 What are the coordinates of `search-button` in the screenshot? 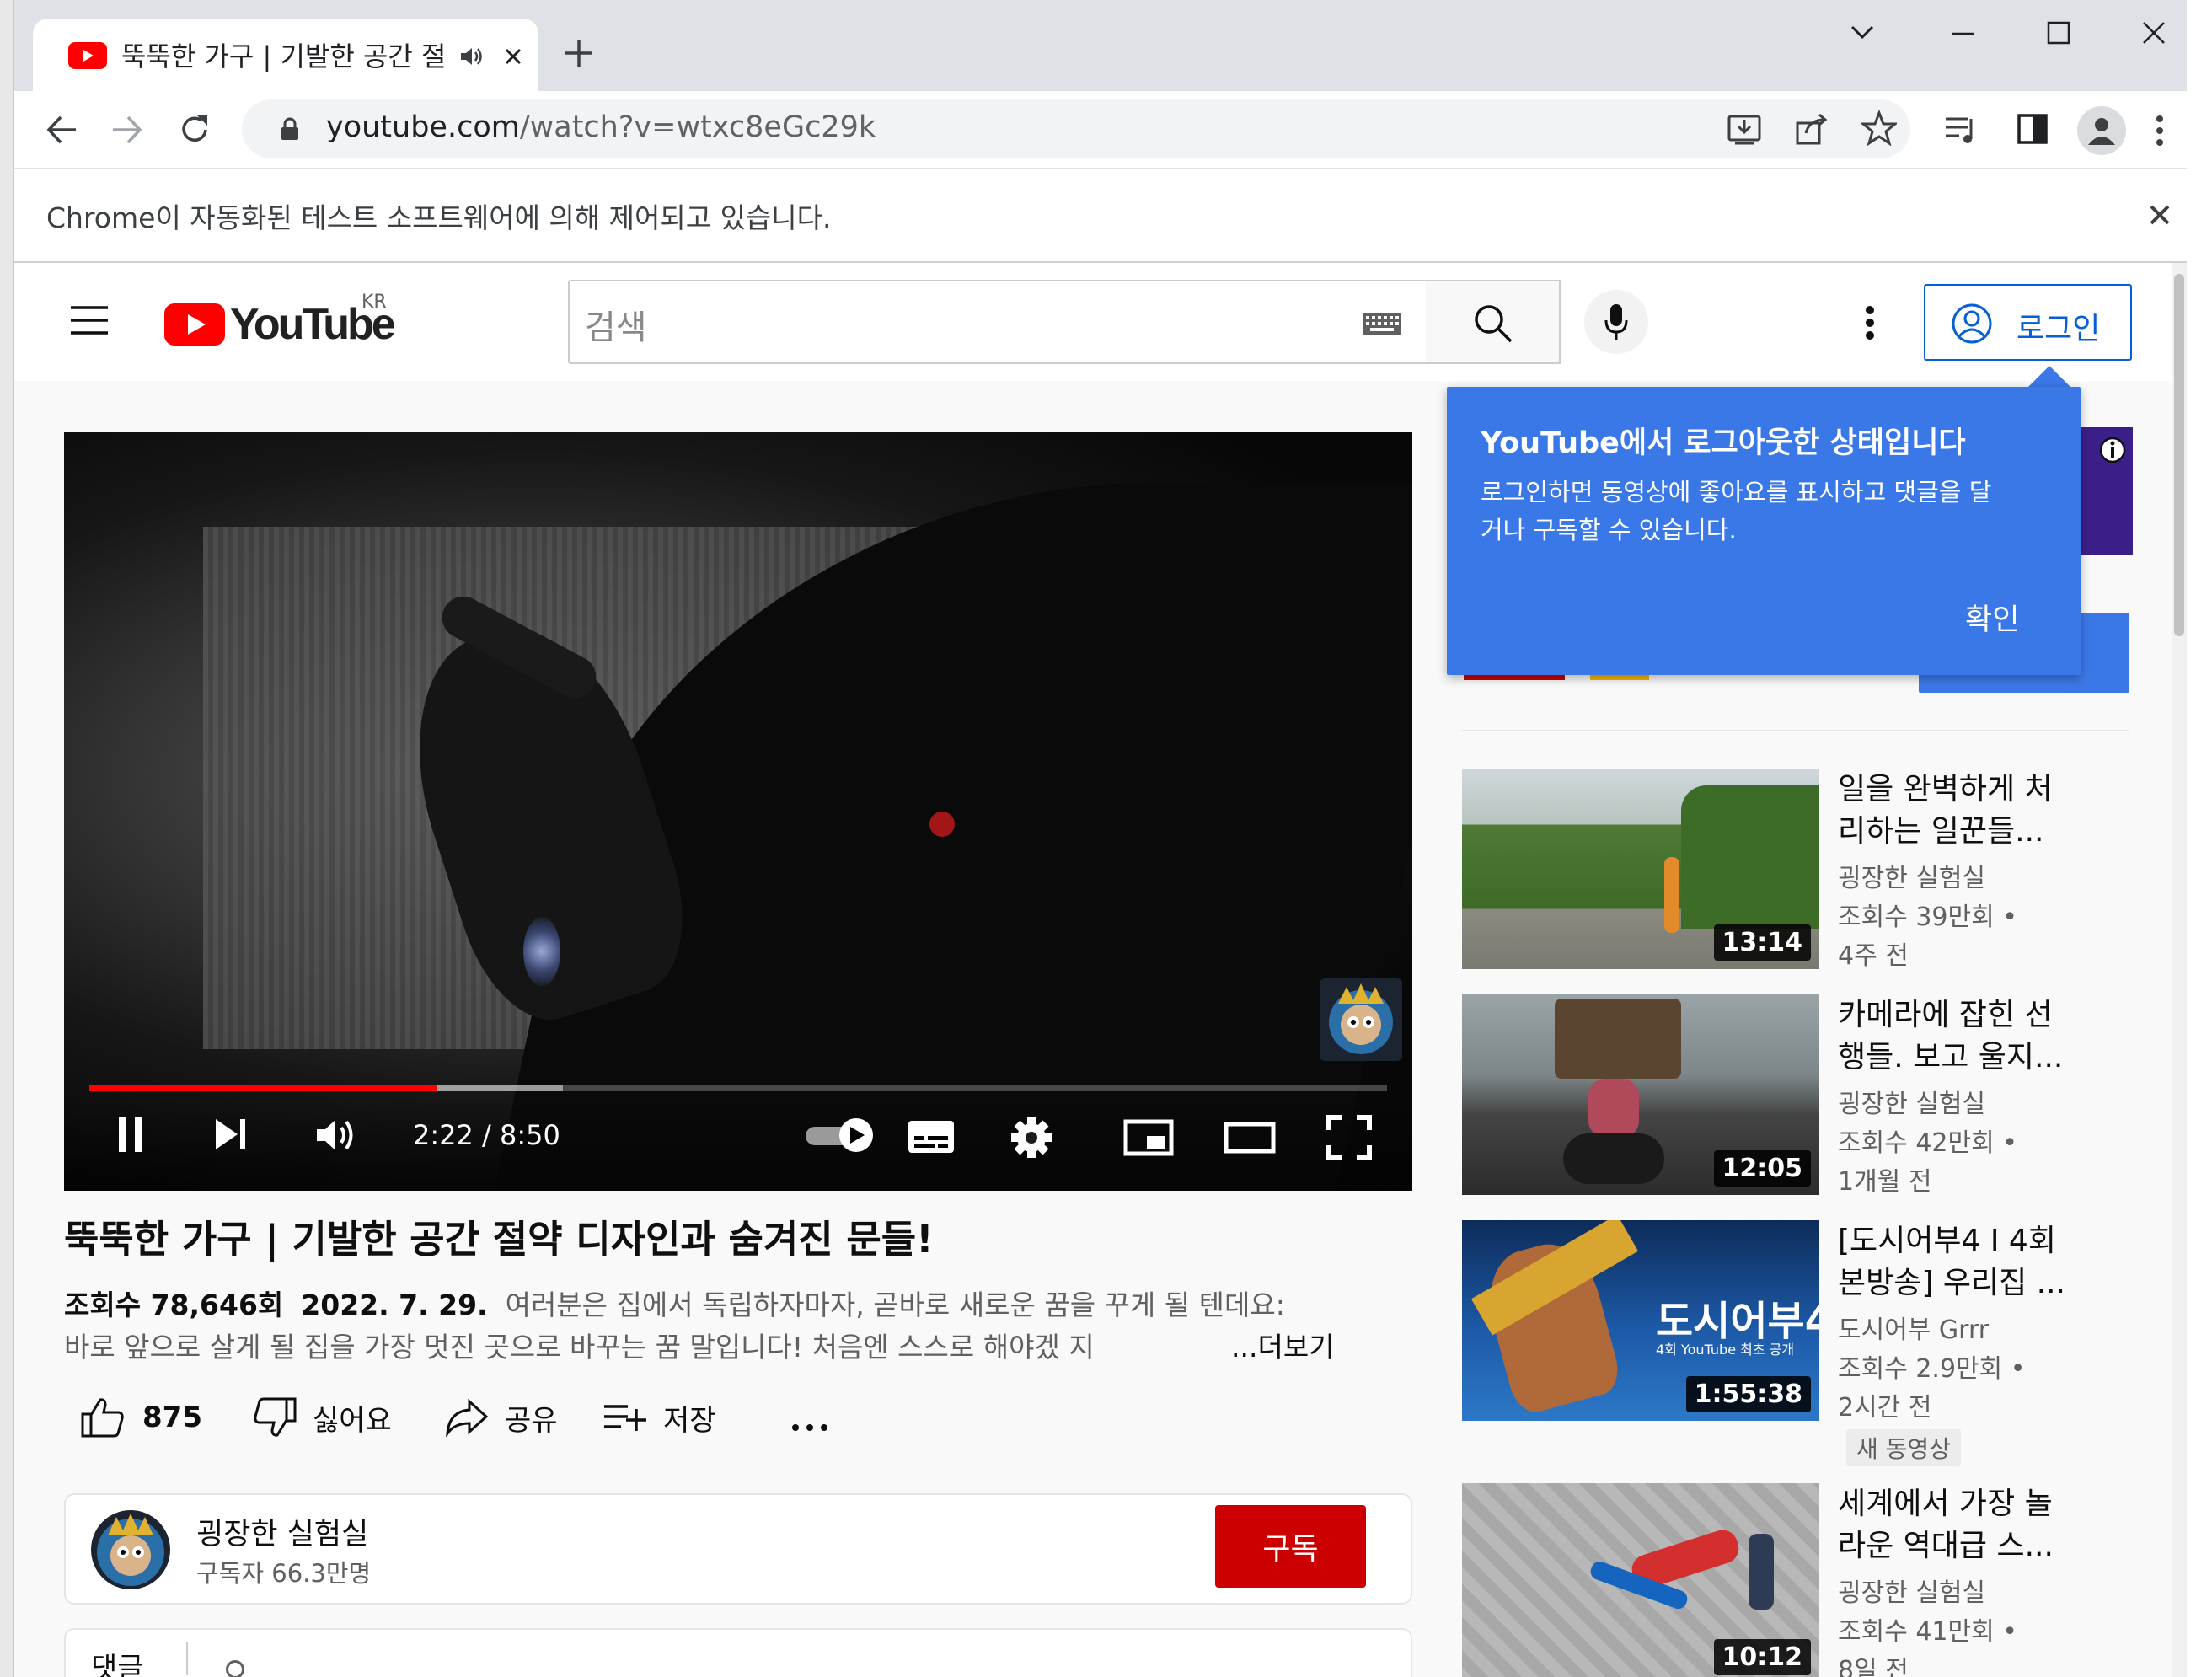 It's located at (1493, 322).